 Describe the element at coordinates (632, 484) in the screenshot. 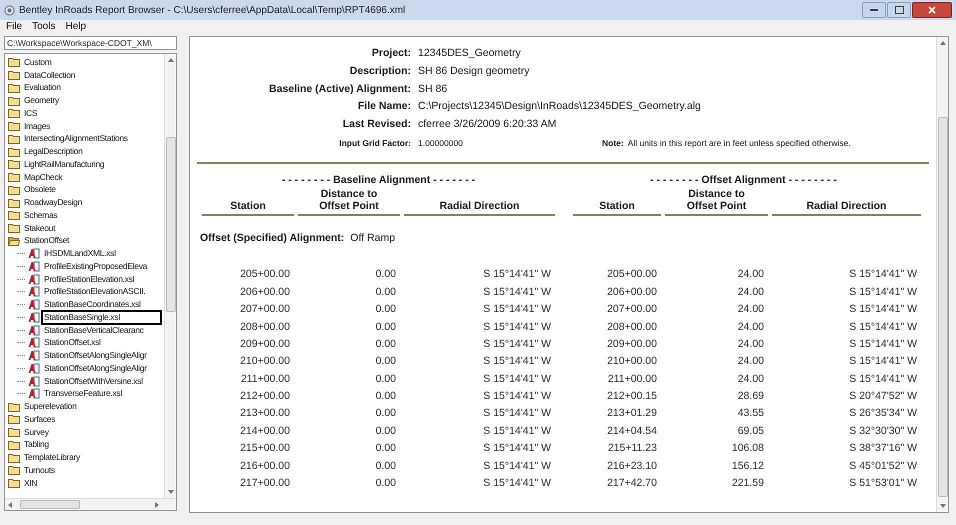

I see `table-cell-text: 217+42.70` at that location.